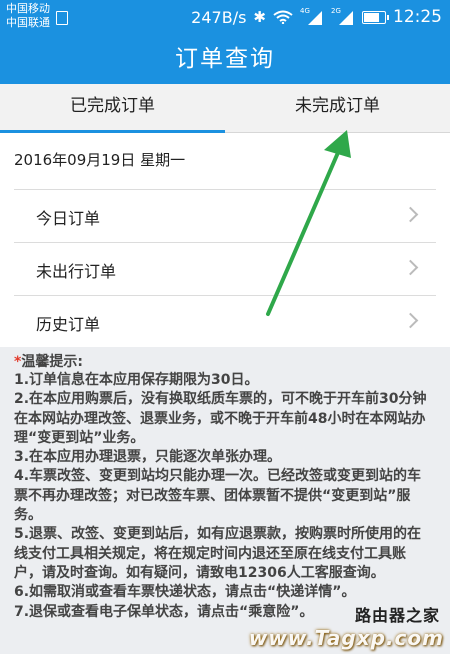  I want to click on tip-item: 6.如需取消或查看车票快递状态，请点击“快递详情”。, so click(185, 592).